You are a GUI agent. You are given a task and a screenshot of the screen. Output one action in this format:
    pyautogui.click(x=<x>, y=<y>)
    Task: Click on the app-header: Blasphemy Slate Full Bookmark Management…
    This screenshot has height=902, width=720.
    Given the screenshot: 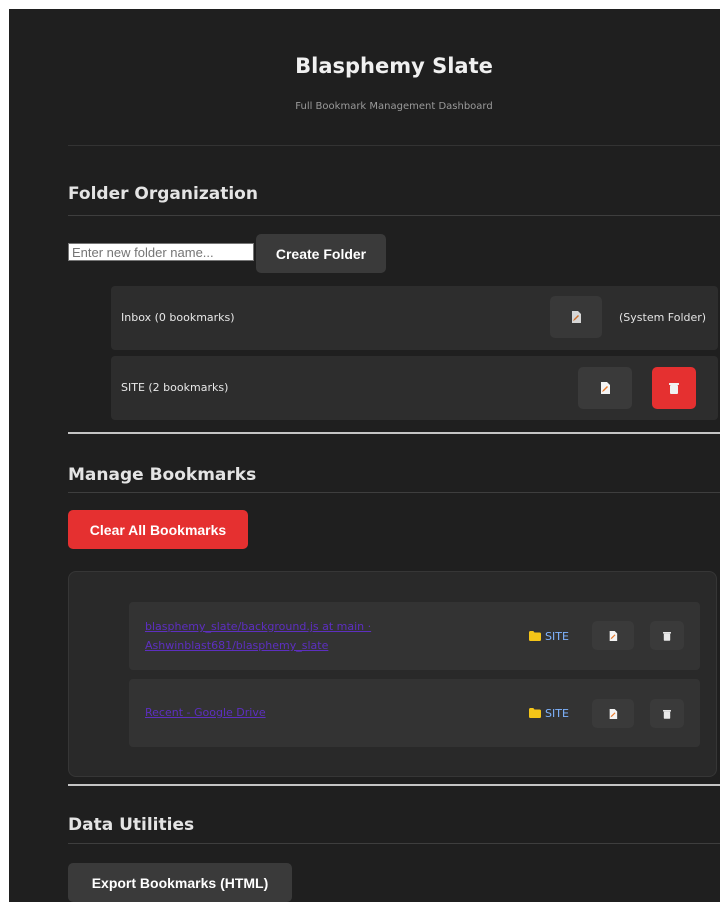 What is the action you would take?
    pyautogui.click(x=394, y=77)
    